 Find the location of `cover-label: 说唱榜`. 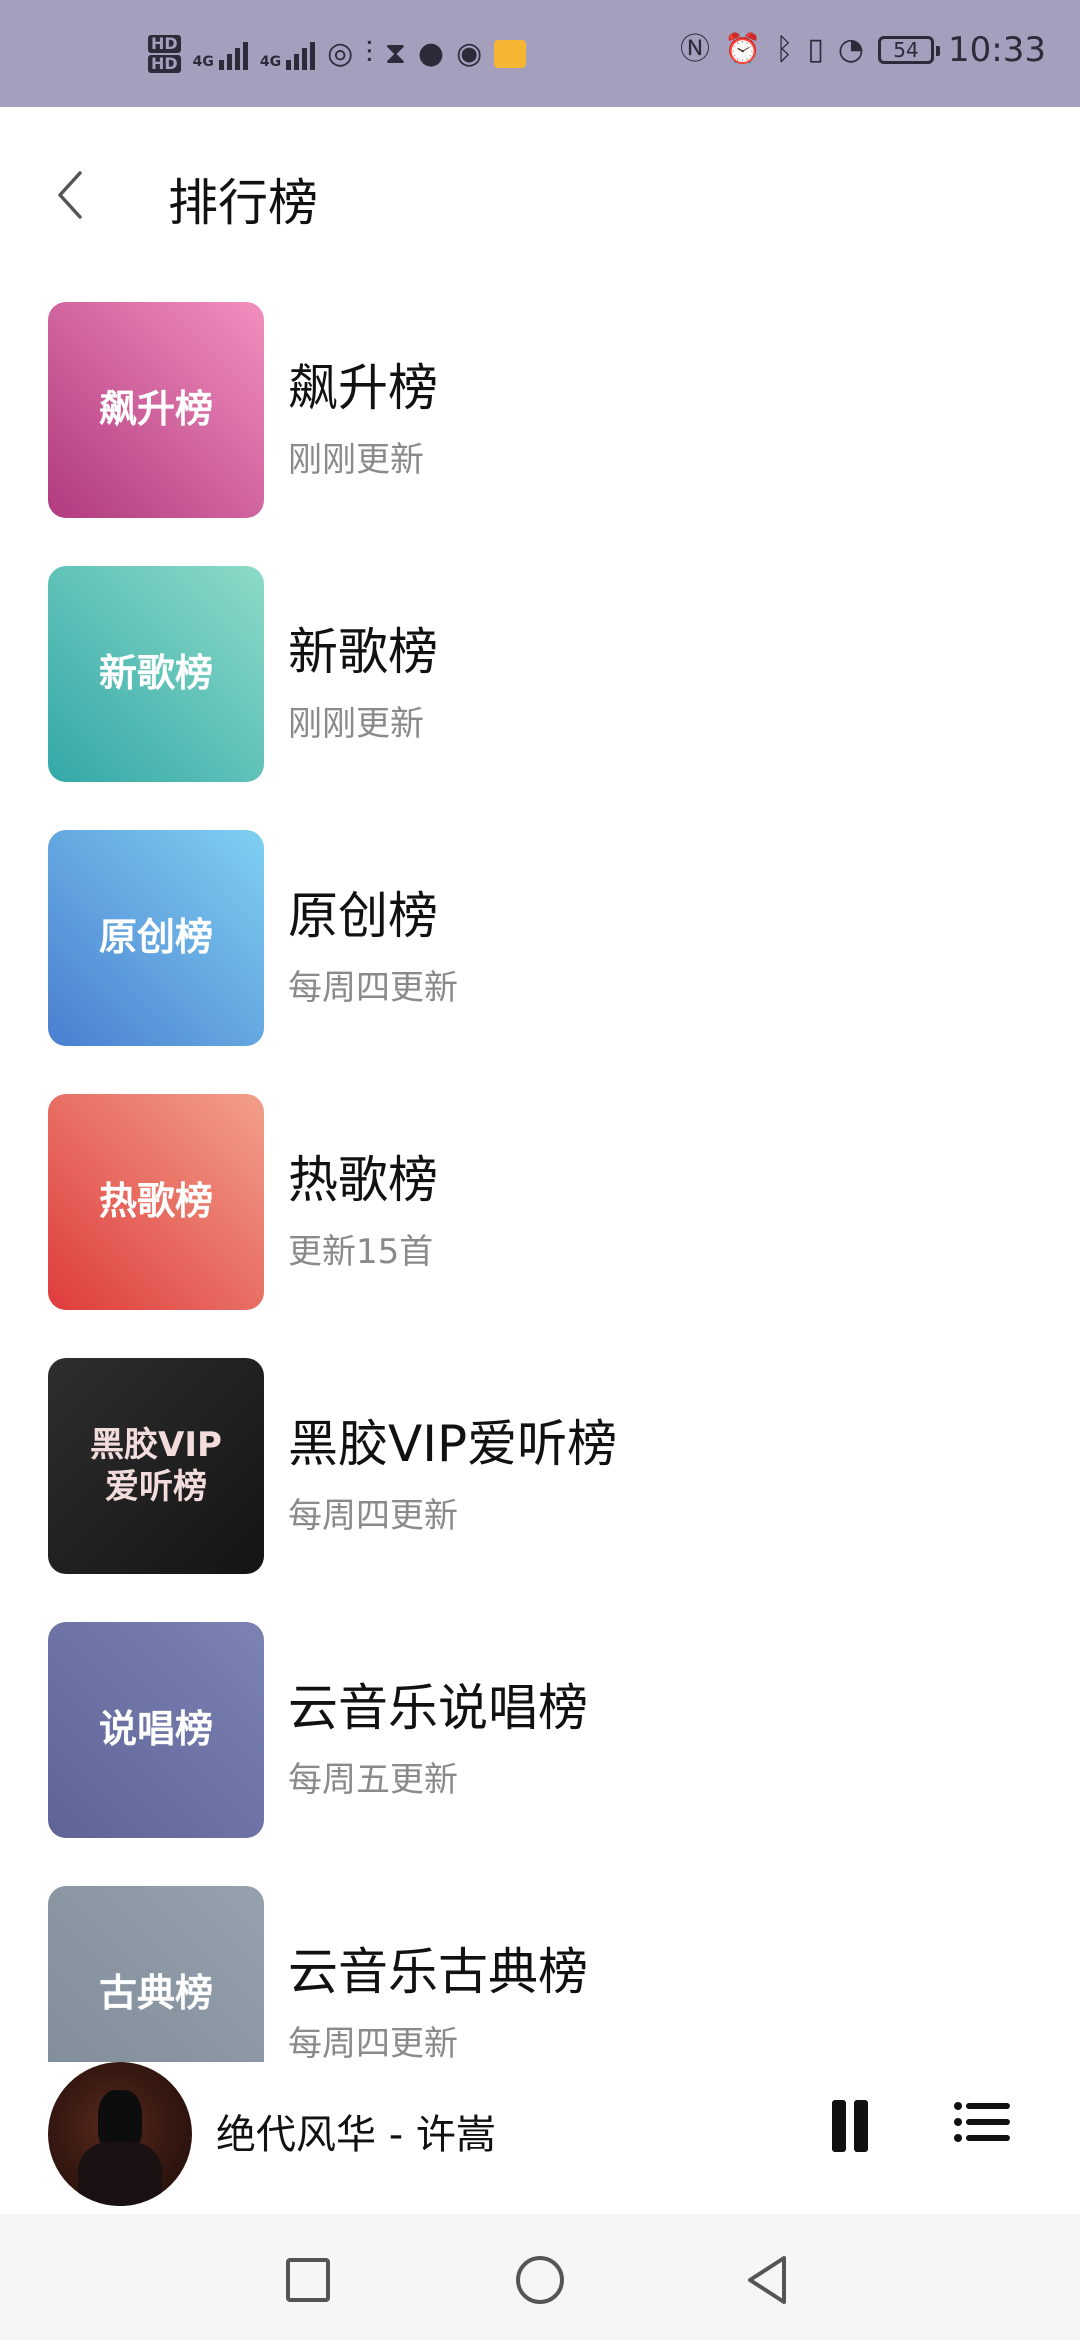

cover-label: 说唱榜 is located at coordinates (155, 1729).